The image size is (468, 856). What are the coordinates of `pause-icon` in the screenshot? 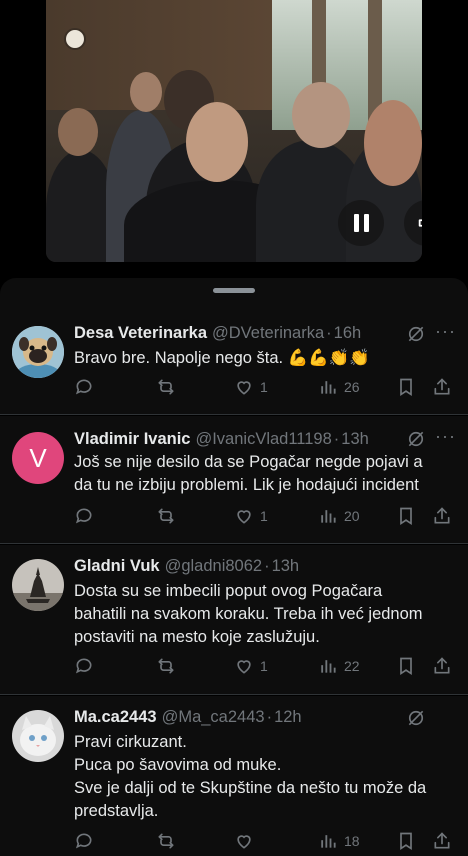 It's located at (361, 223).